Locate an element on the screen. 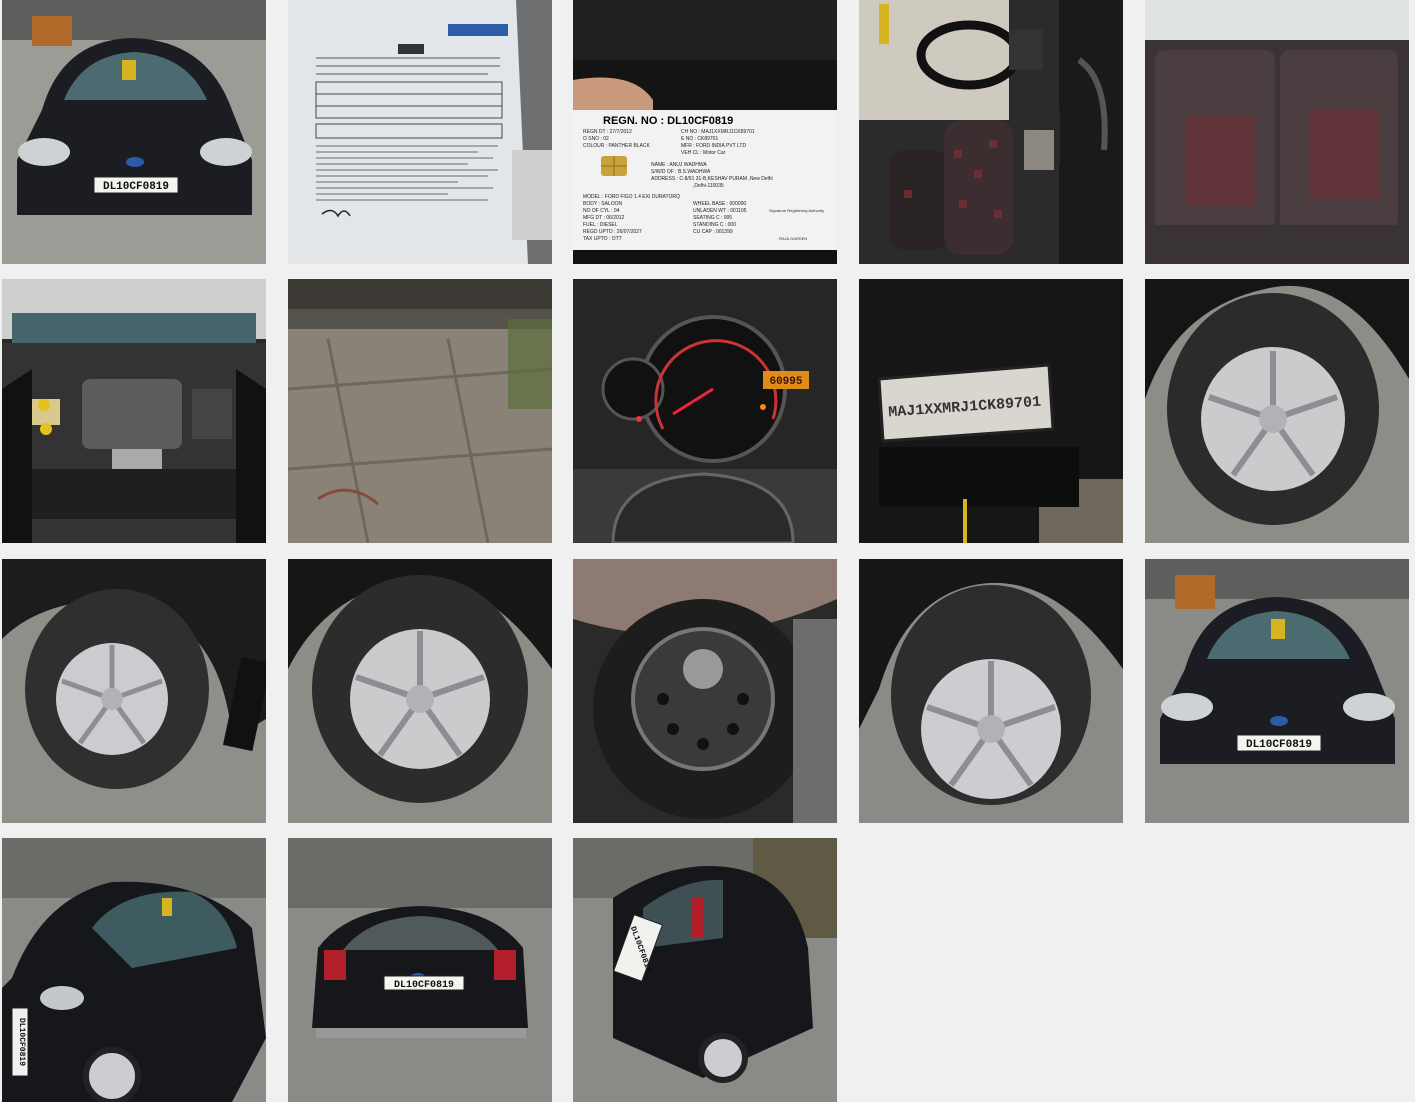 The image size is (1415, 1102). photo-wheel-rear-right is located at coordinates (991, 691).